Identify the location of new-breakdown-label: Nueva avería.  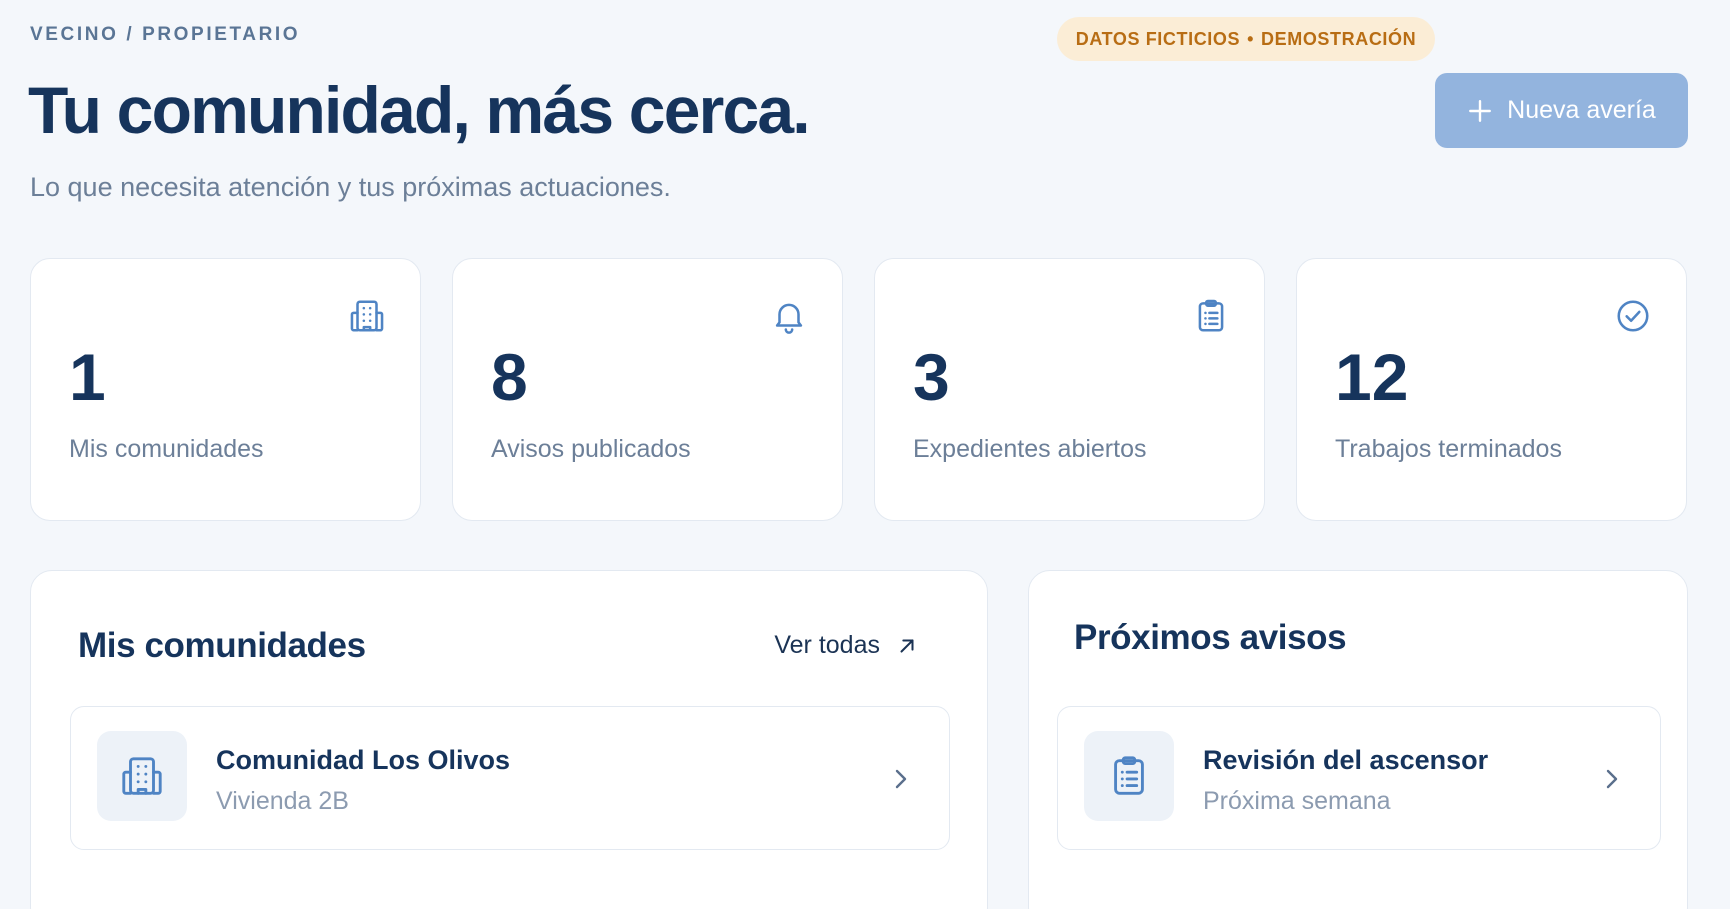
(1581, 110).